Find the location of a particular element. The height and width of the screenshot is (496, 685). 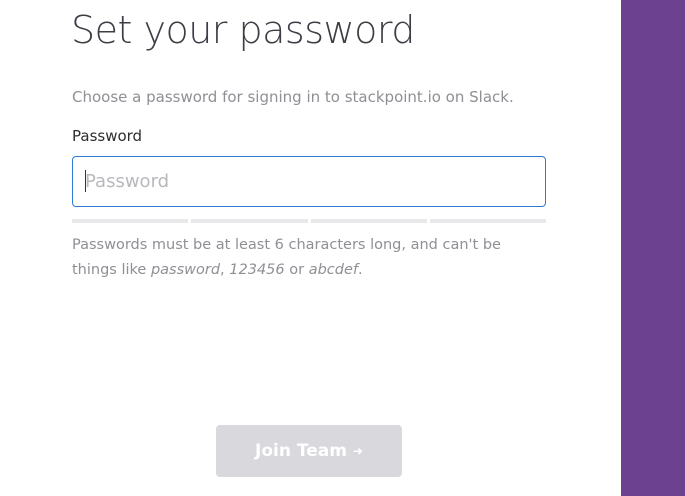

join-team-button: Join Team ➜ is located at coordinates (309, 451).